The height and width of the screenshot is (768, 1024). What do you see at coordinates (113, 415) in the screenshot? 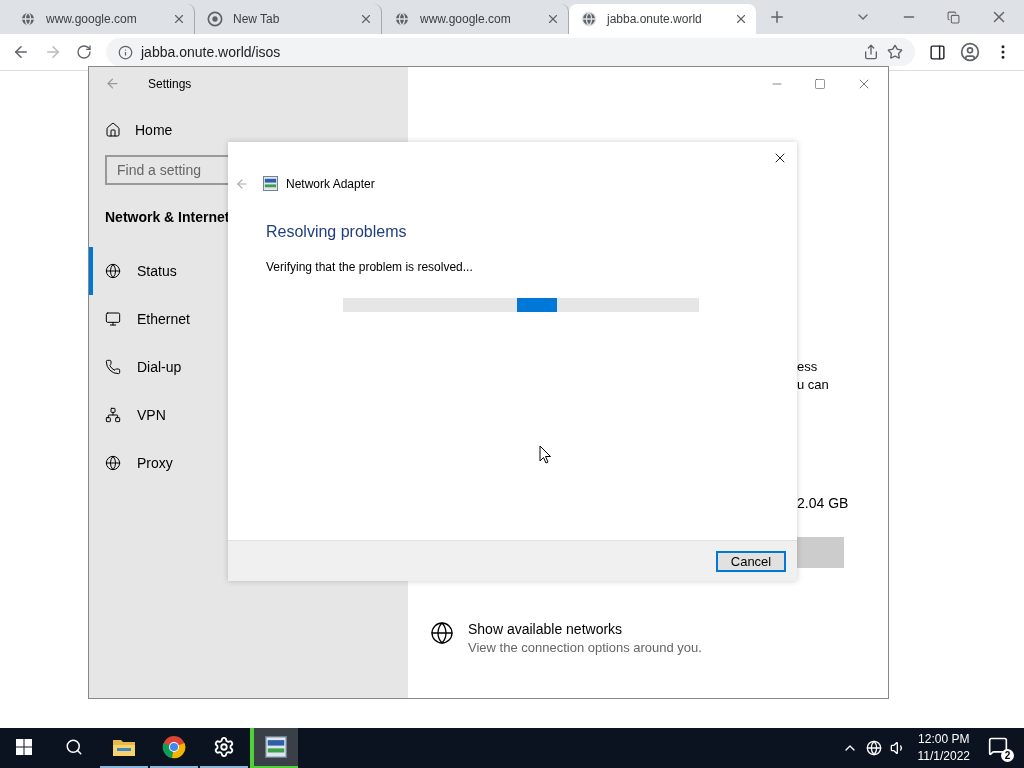
I see `network-icon` at bounding box center [113, 415].